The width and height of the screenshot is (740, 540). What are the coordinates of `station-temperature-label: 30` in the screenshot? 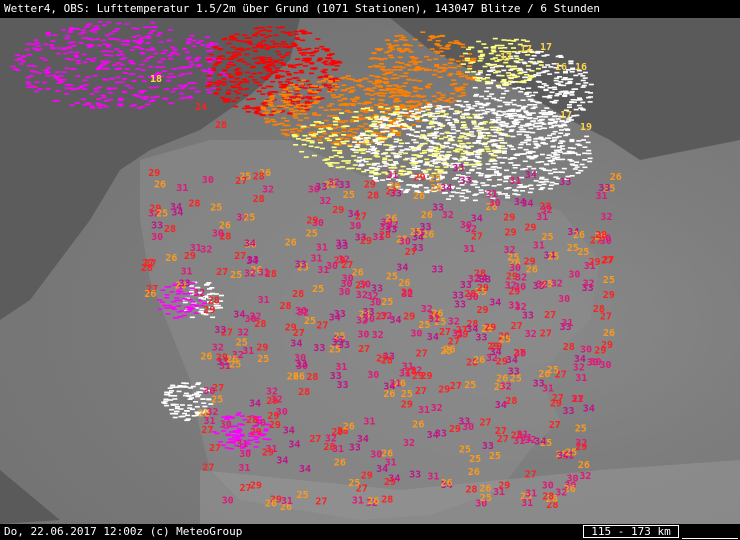 It's located at (355, 226).